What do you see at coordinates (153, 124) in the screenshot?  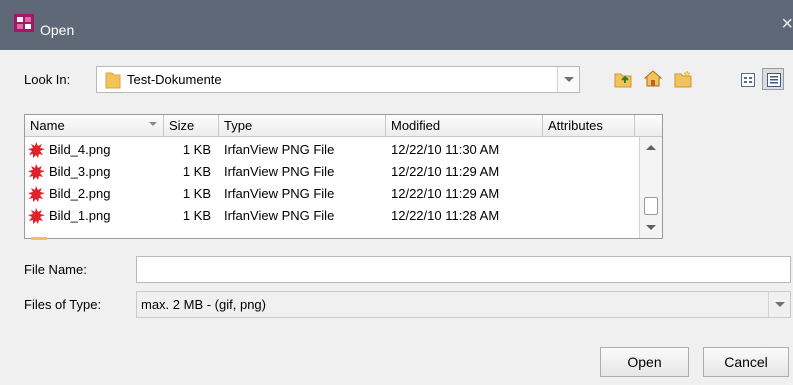 I see `sort-indicator-icon` at bounding box center [153, 124].